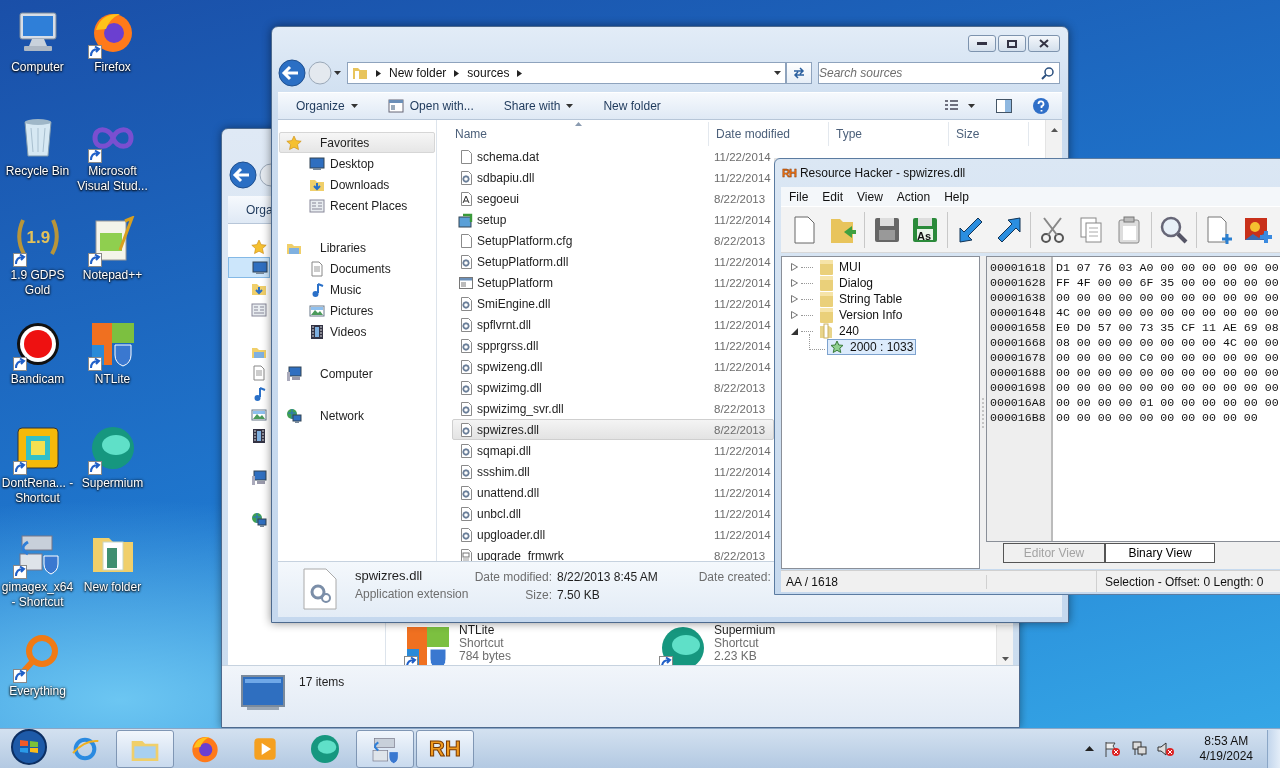 This screenshot has height=768, width=1280. Describe the element at coordinates (112, 67) in the screenshot. I see `icon-label: Firefox` at that location.